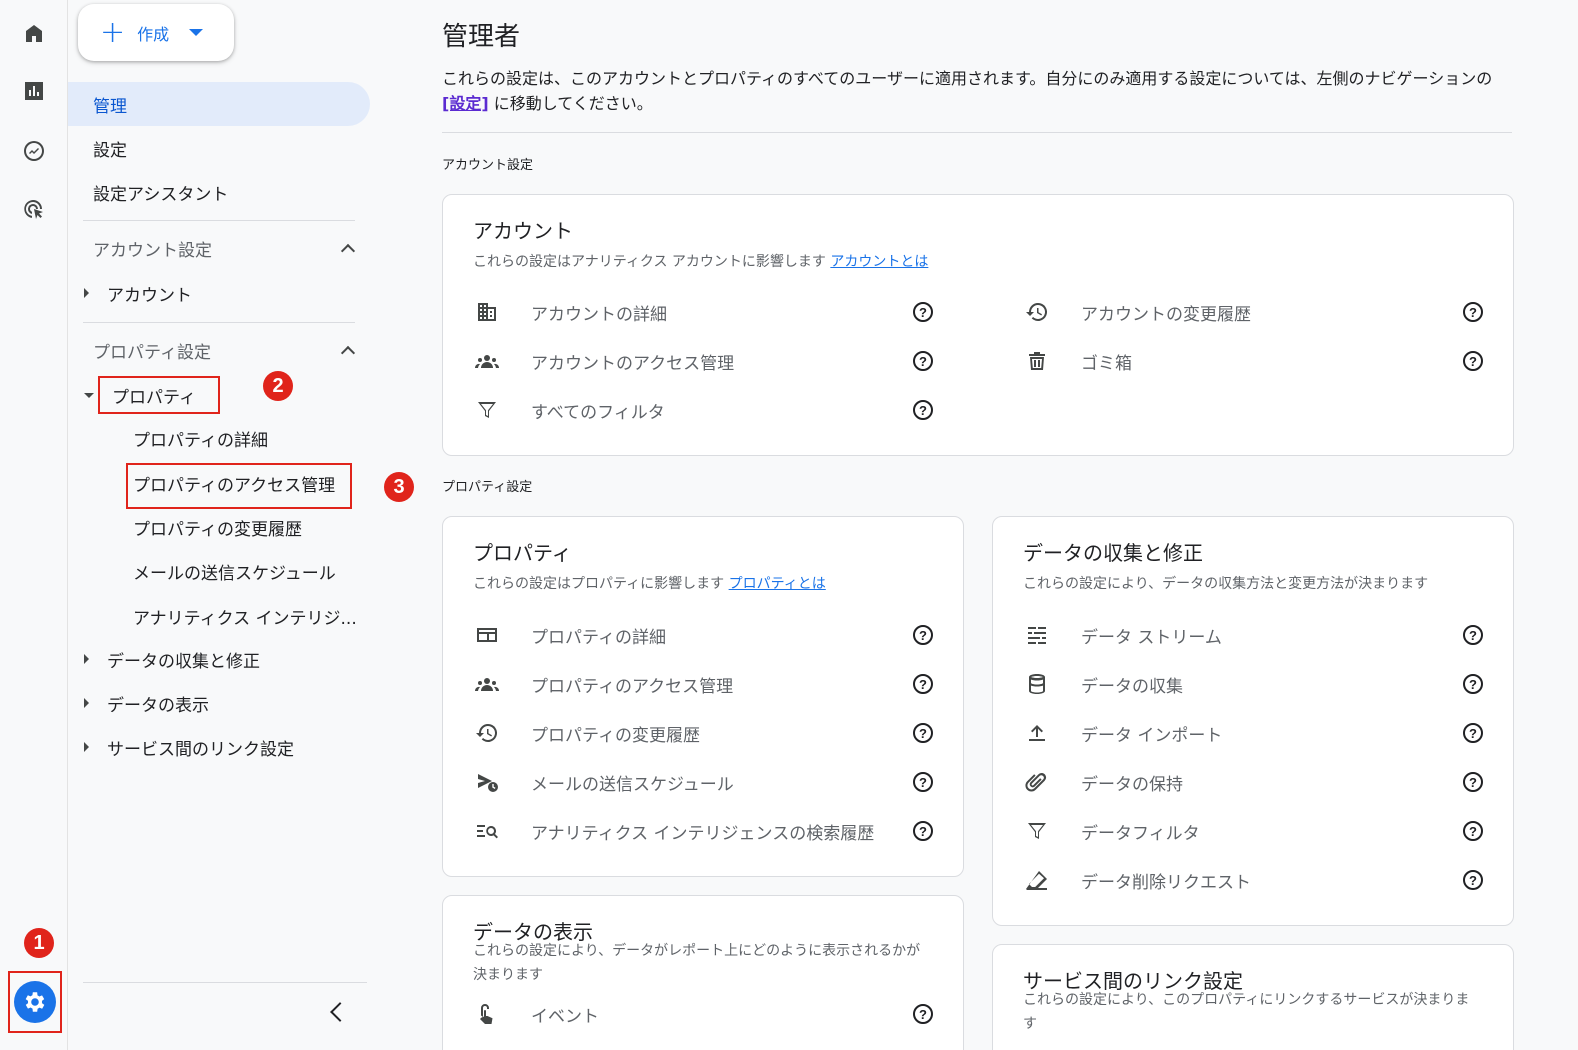 The image size is (1578, 1050). I want to click on nav-section-account: アカウント設定, so click(226, 248).